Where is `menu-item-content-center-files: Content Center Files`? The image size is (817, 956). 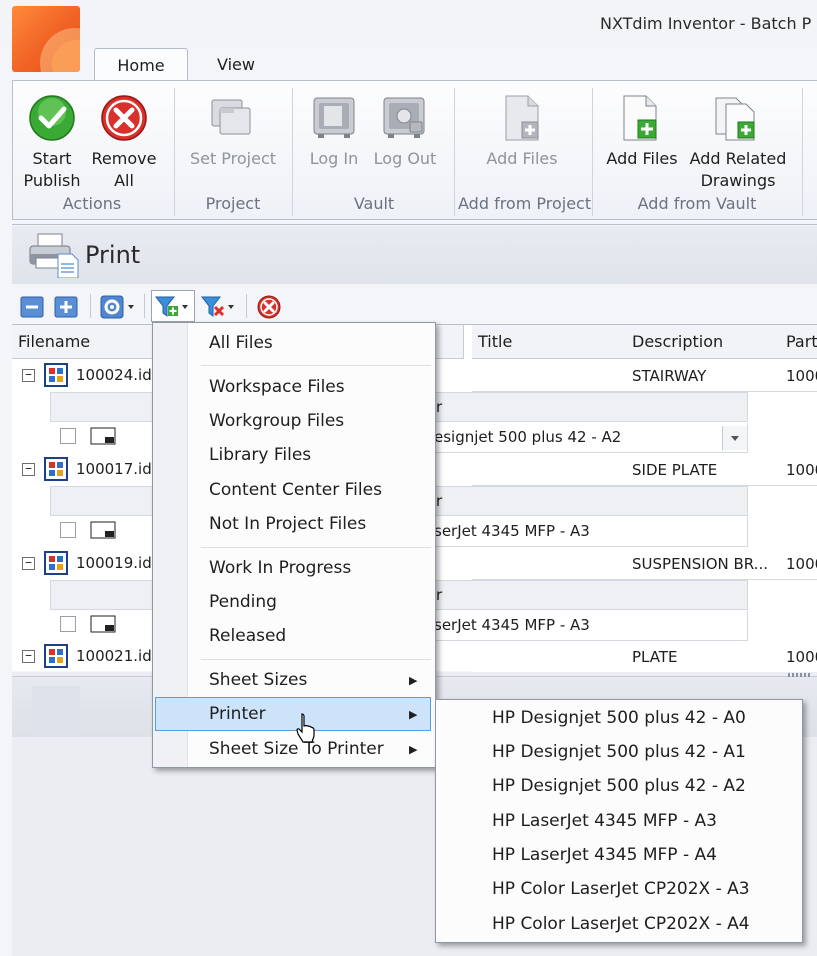
menu-item-content-center-files: Content Center Files is located at coordinates (295, 490).